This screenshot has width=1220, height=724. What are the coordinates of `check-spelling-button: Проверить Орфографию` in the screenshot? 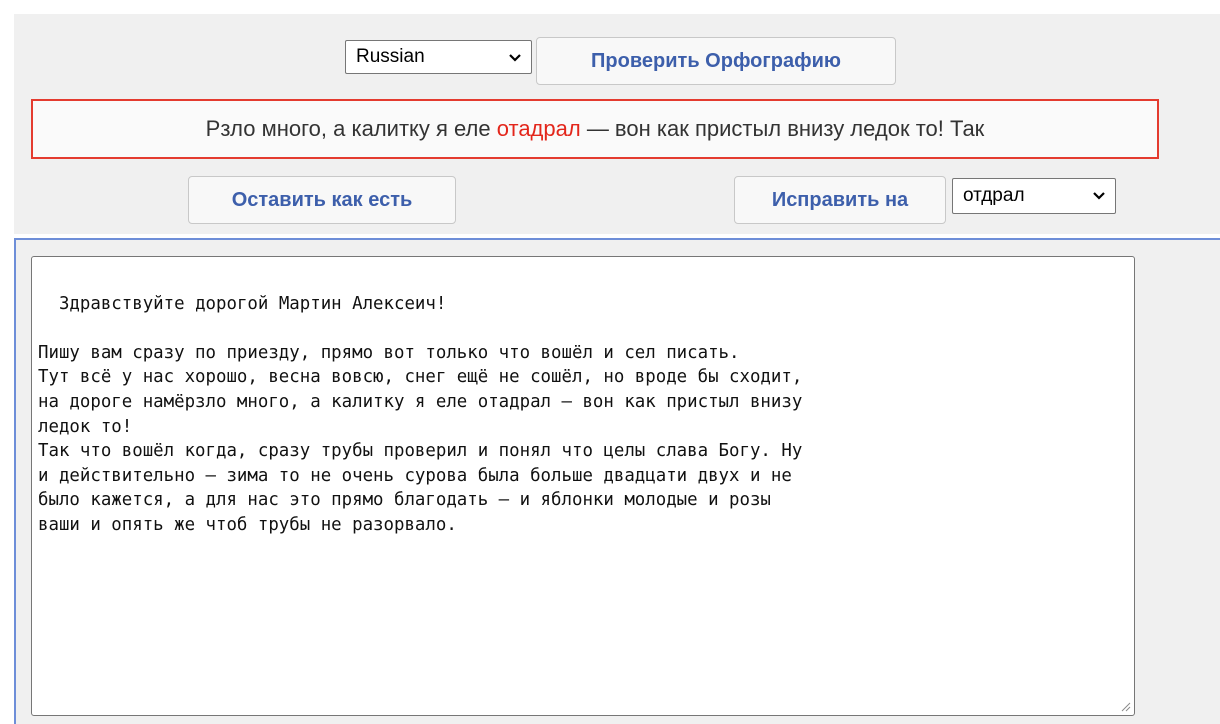 It's located at (716, 61).